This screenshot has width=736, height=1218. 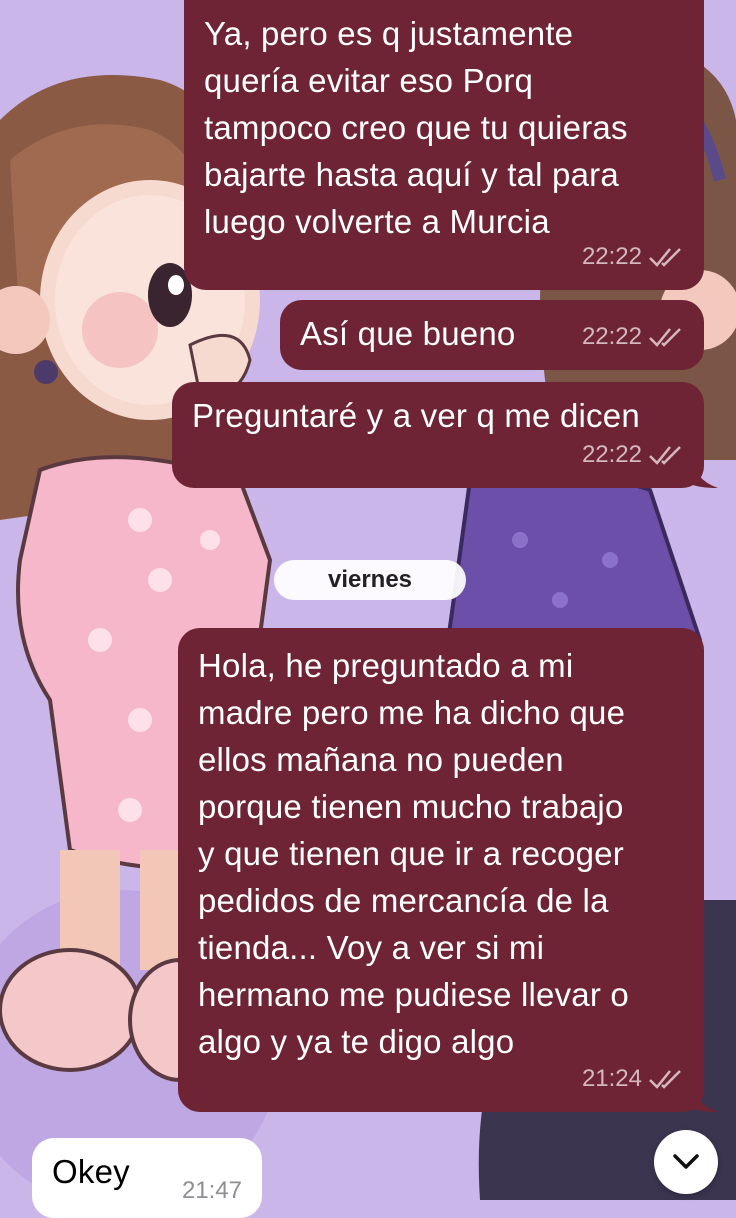 I want to click on message-meta: 21:24, so click(x=633, y=1078).